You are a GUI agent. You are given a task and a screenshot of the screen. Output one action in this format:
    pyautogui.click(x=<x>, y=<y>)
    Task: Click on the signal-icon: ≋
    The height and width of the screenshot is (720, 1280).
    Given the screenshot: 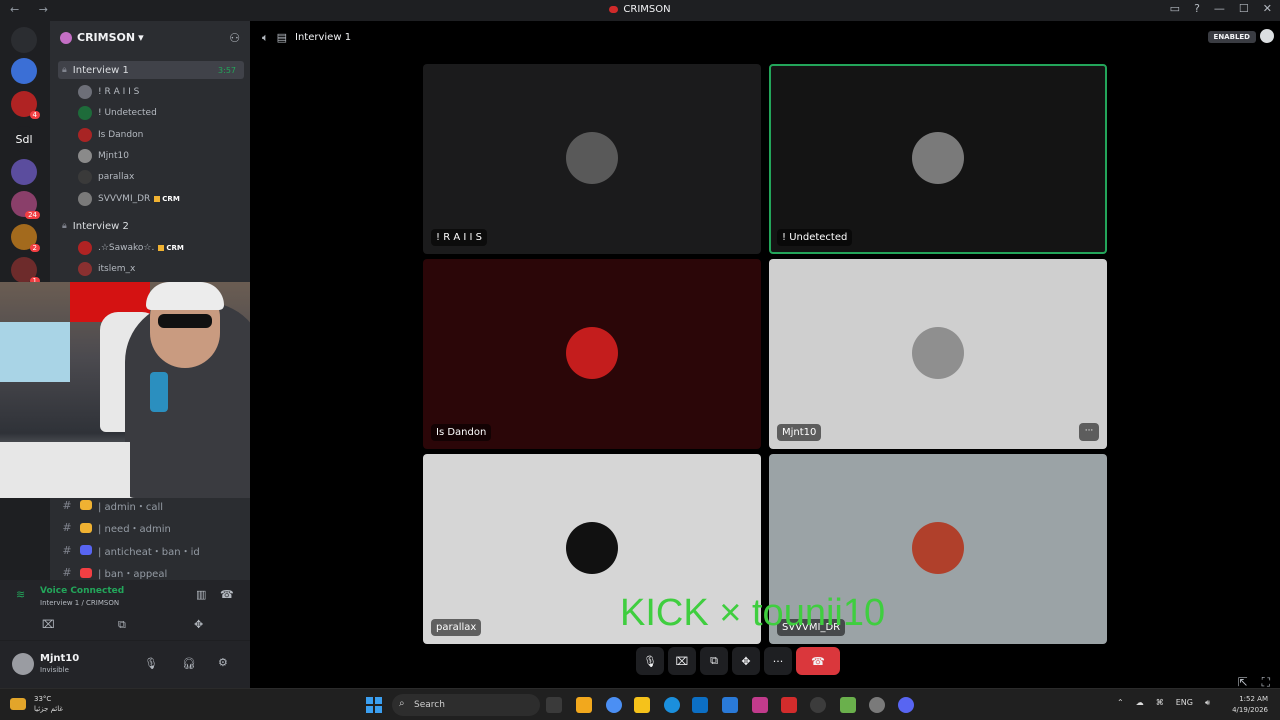 What is the action you would take?
    pyautogui.click(x=20, y=594)
    